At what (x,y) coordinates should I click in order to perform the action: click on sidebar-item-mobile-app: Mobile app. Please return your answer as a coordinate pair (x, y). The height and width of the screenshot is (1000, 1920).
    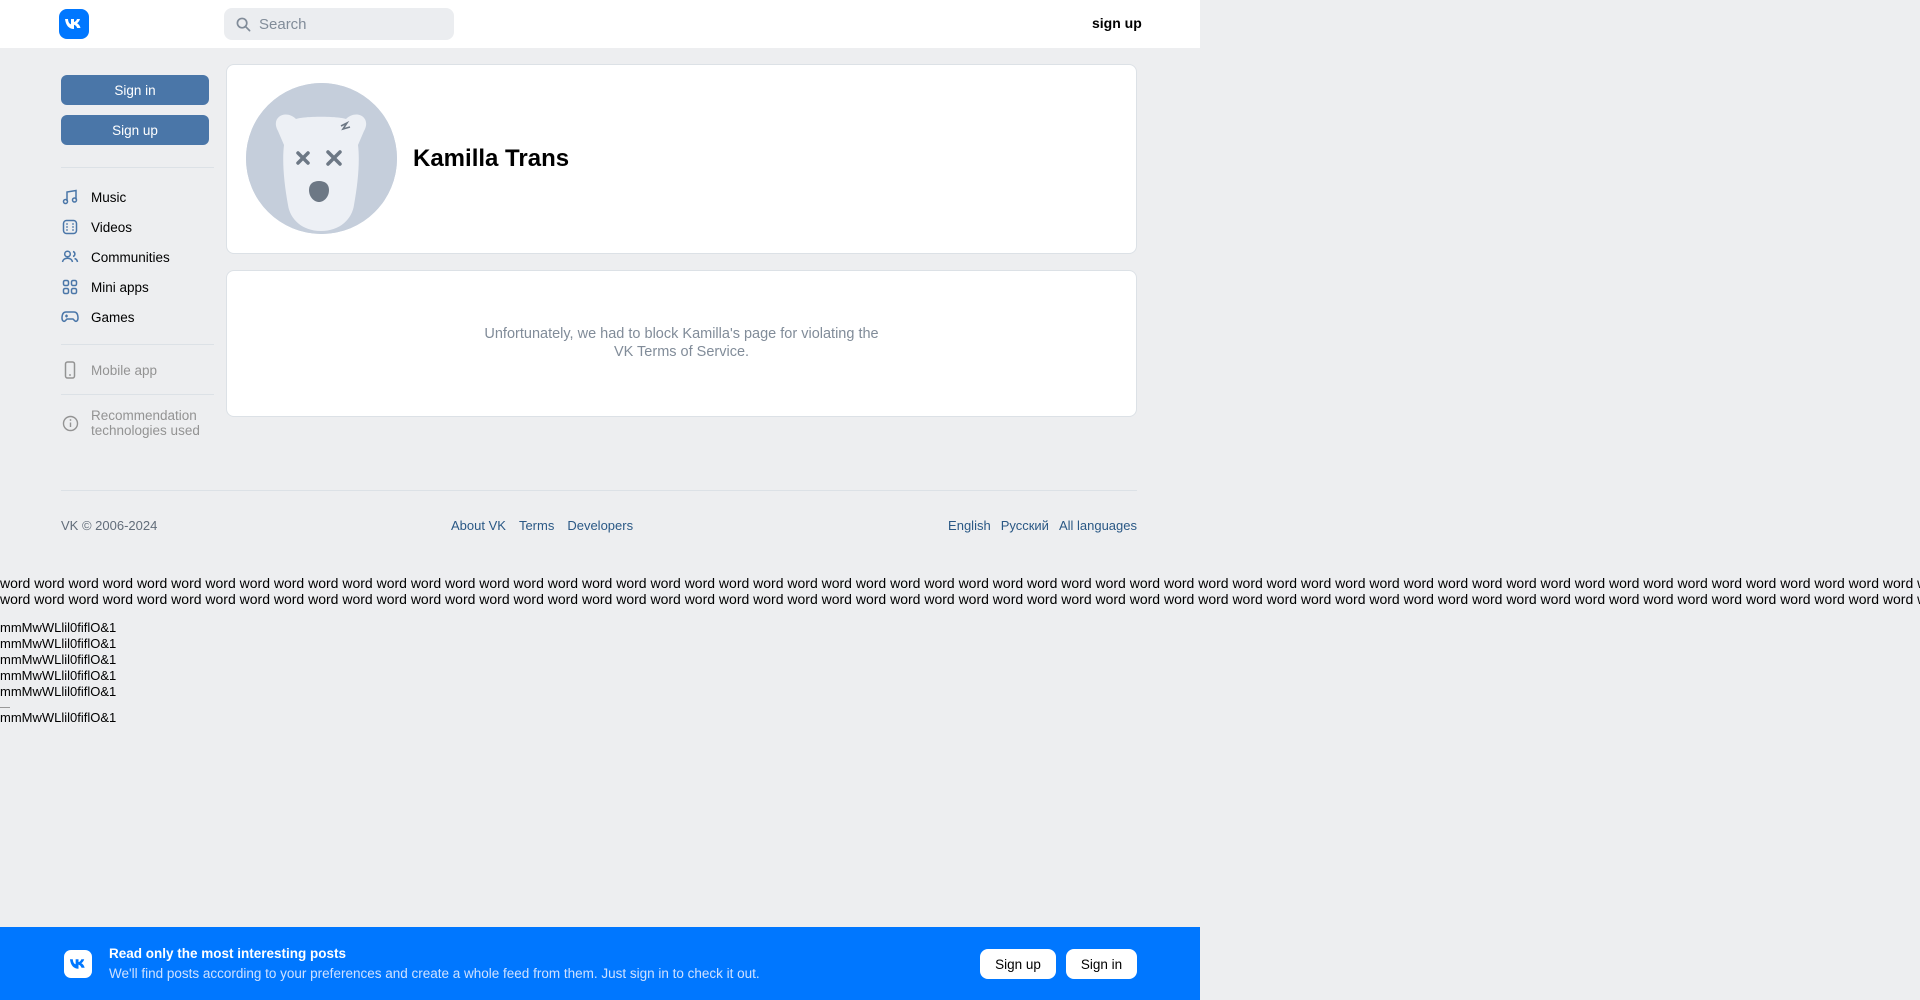
    Looking at the image, I should click on (109, 370).